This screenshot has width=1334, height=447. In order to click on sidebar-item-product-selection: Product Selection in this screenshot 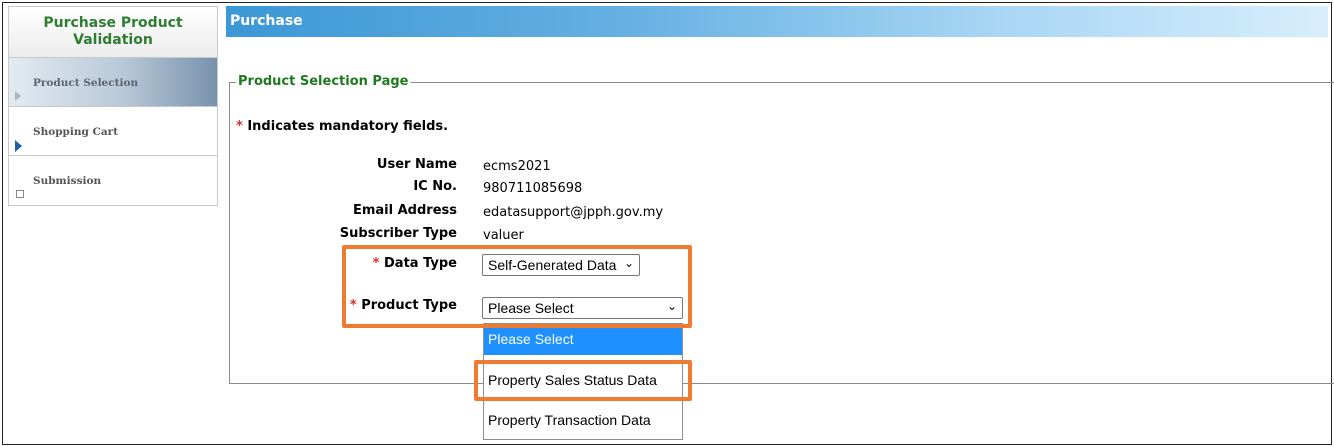, I will do `click(113, 82)`.